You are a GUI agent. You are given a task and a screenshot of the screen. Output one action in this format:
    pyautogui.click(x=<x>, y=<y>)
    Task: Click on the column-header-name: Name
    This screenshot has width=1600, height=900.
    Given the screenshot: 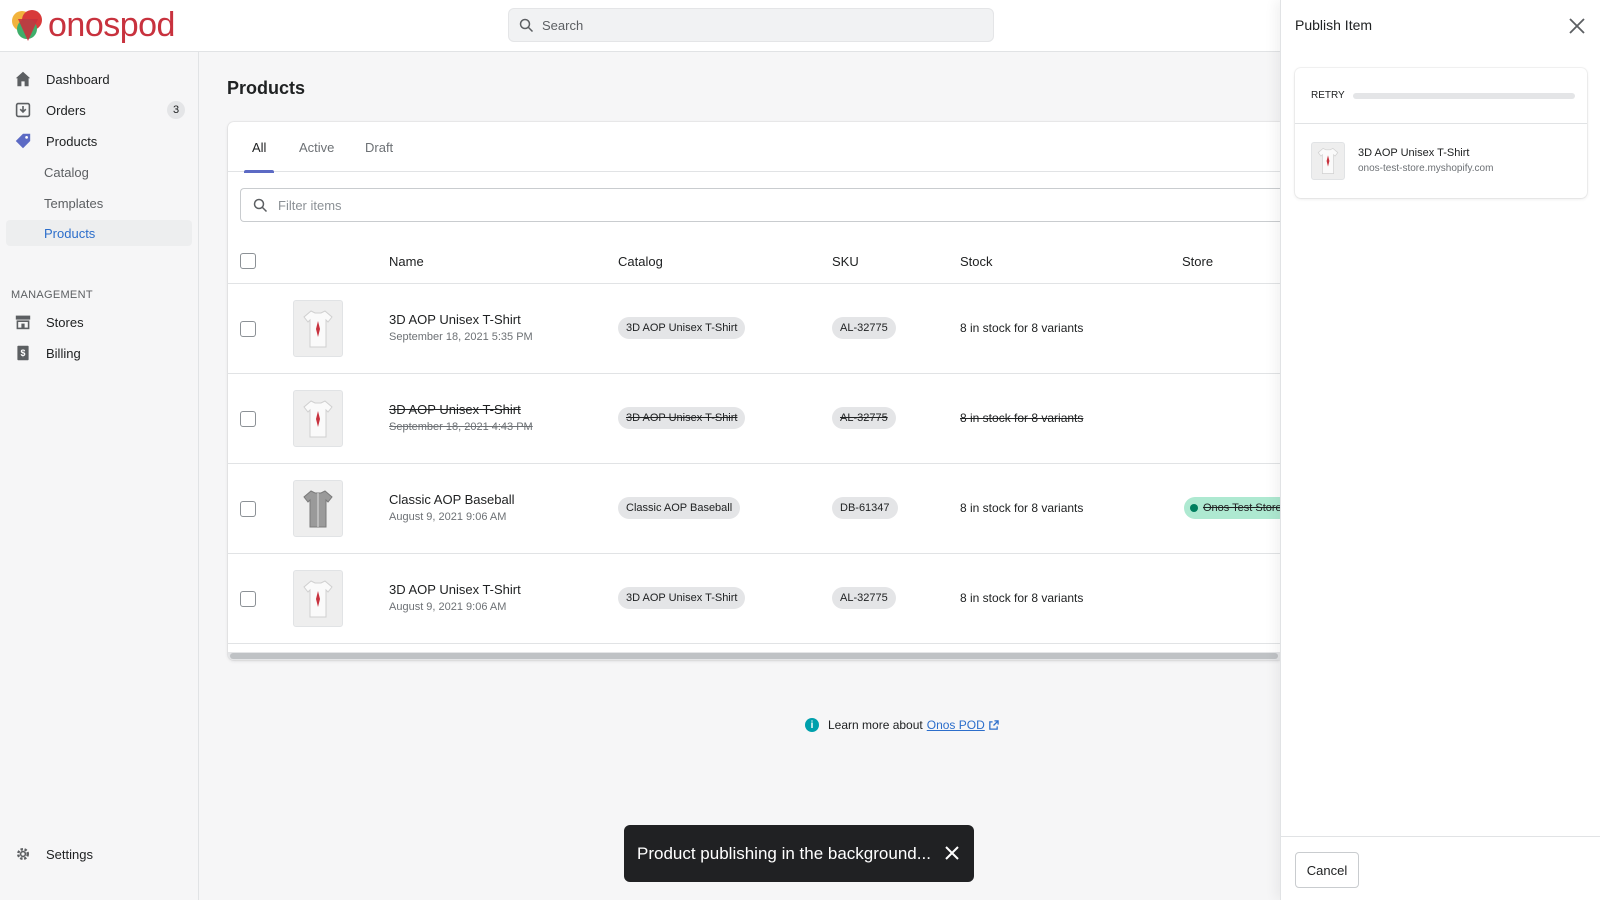 What is the action you would take?
    pyautogui.click(x=406, y=261)
    